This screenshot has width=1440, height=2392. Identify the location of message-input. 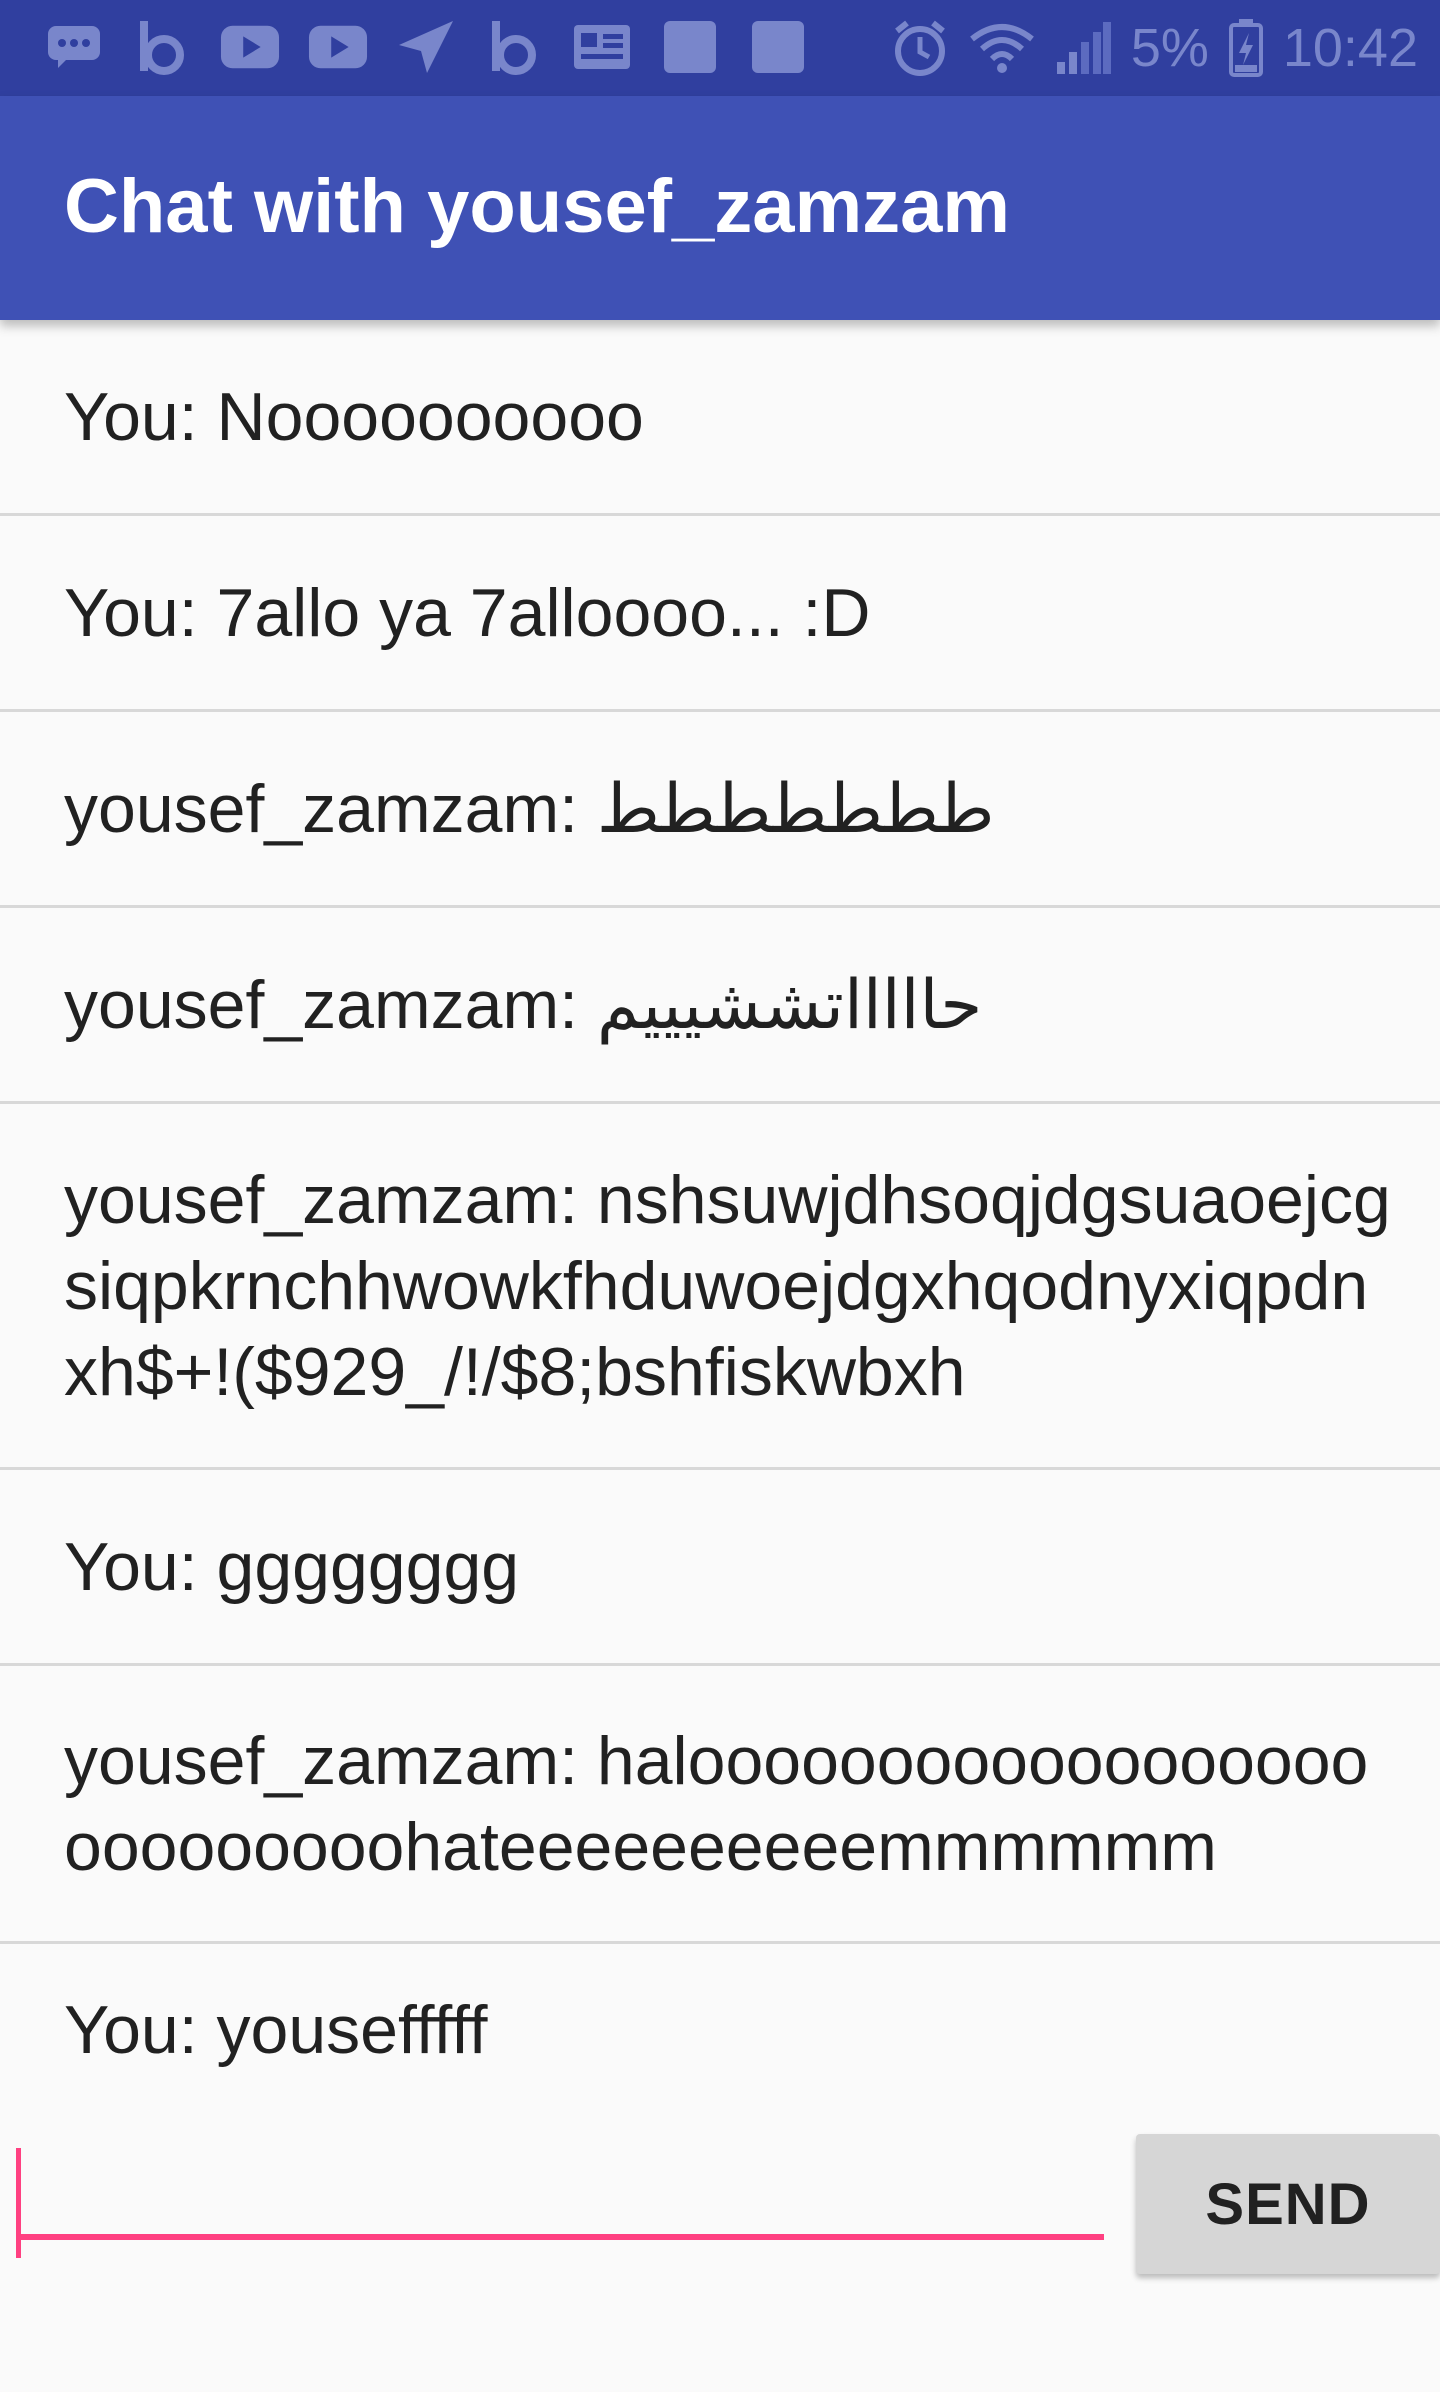
(560, 2194).